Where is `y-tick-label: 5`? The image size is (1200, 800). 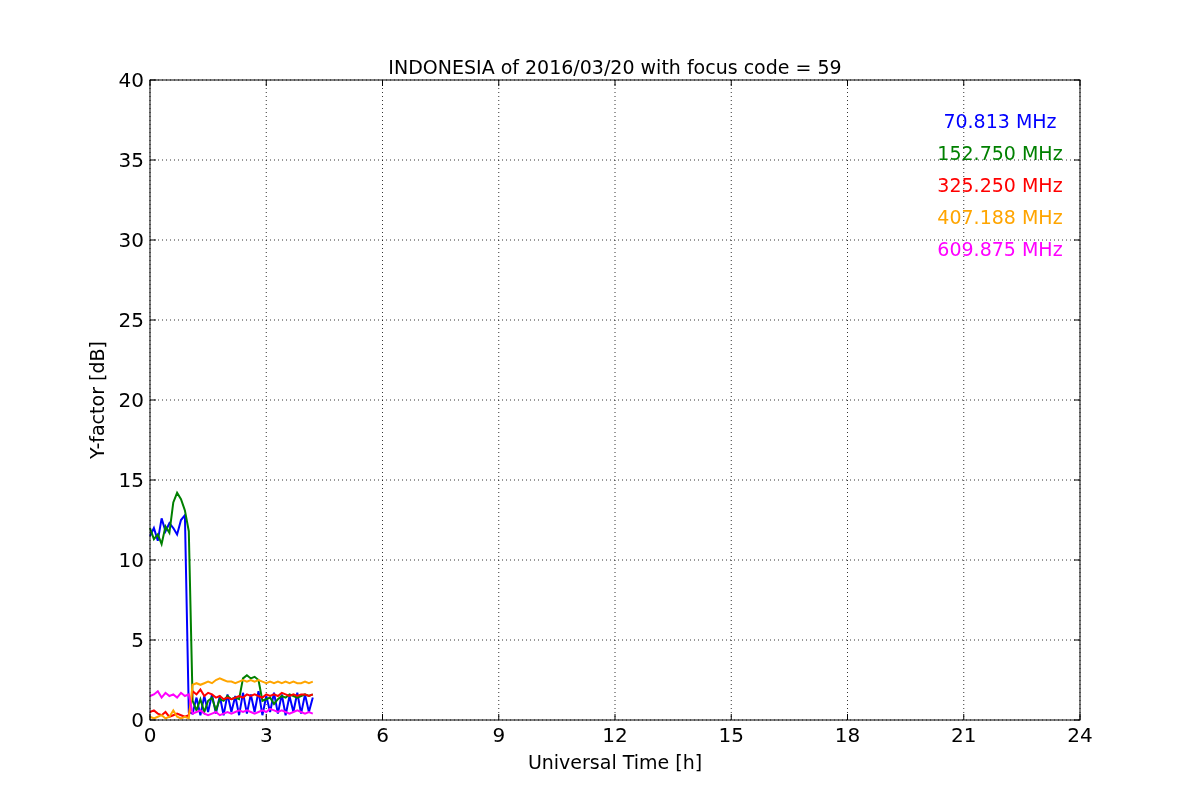
y-tick-label: 5 is located at coordinates (137, 640).